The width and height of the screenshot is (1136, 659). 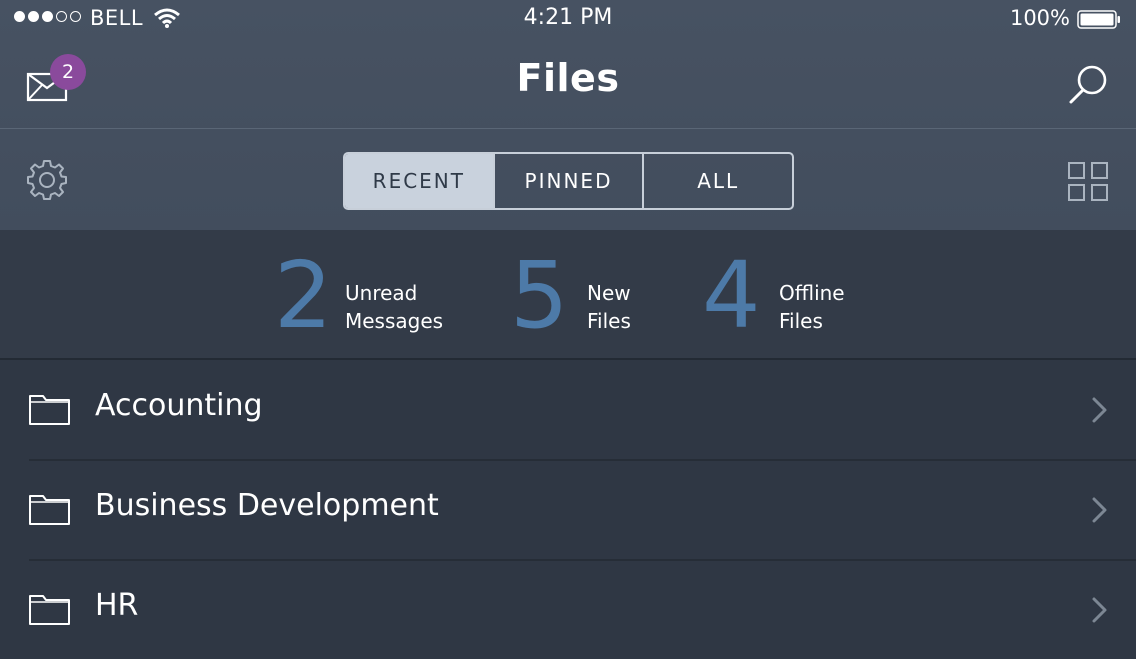 I want to click on folder-name: HR, so click(x=117, y=605).